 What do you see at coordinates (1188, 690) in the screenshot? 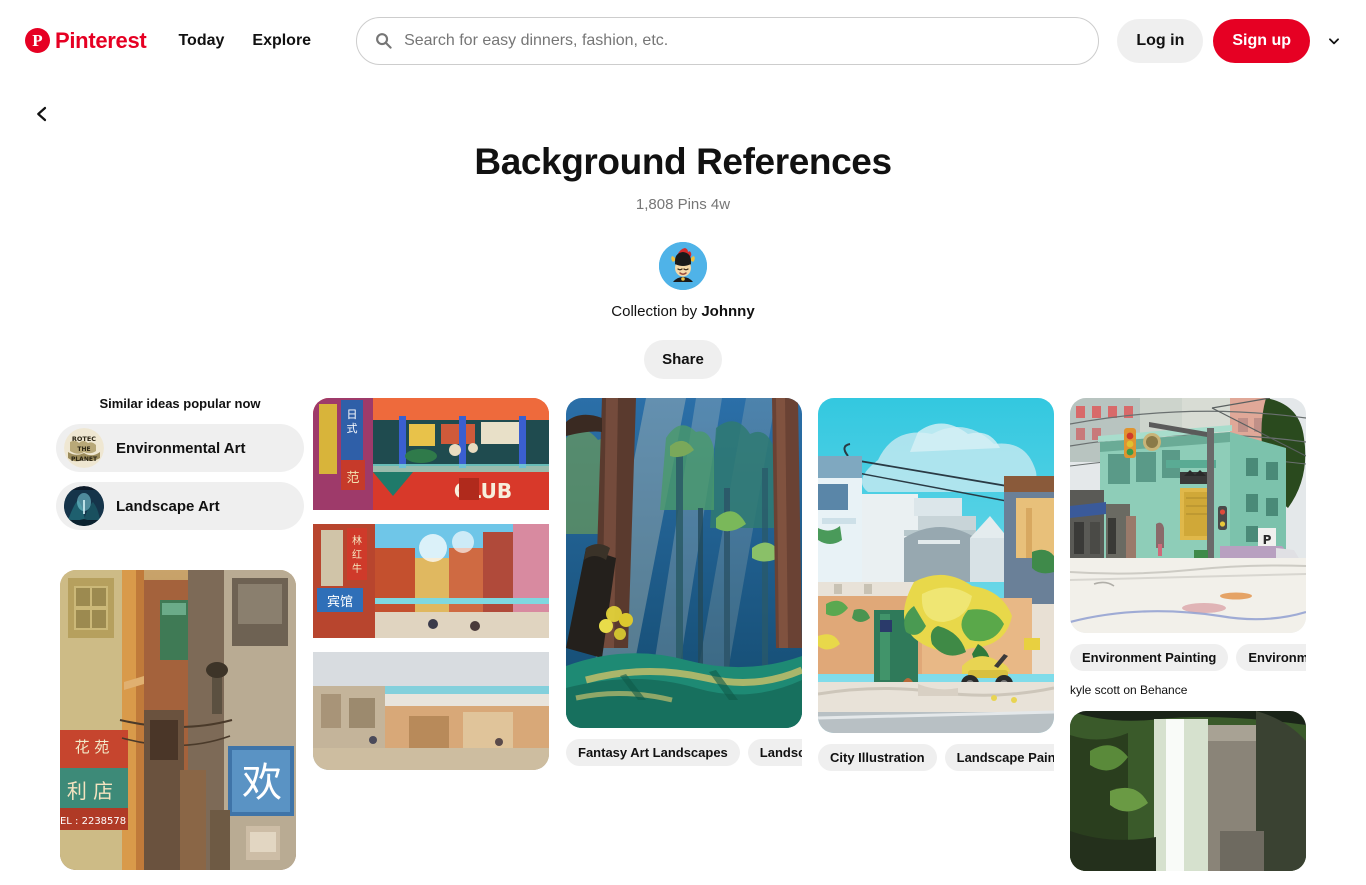
I see `pin-source-label: kyle scott on Behance` at bounding box center [1188, 690].